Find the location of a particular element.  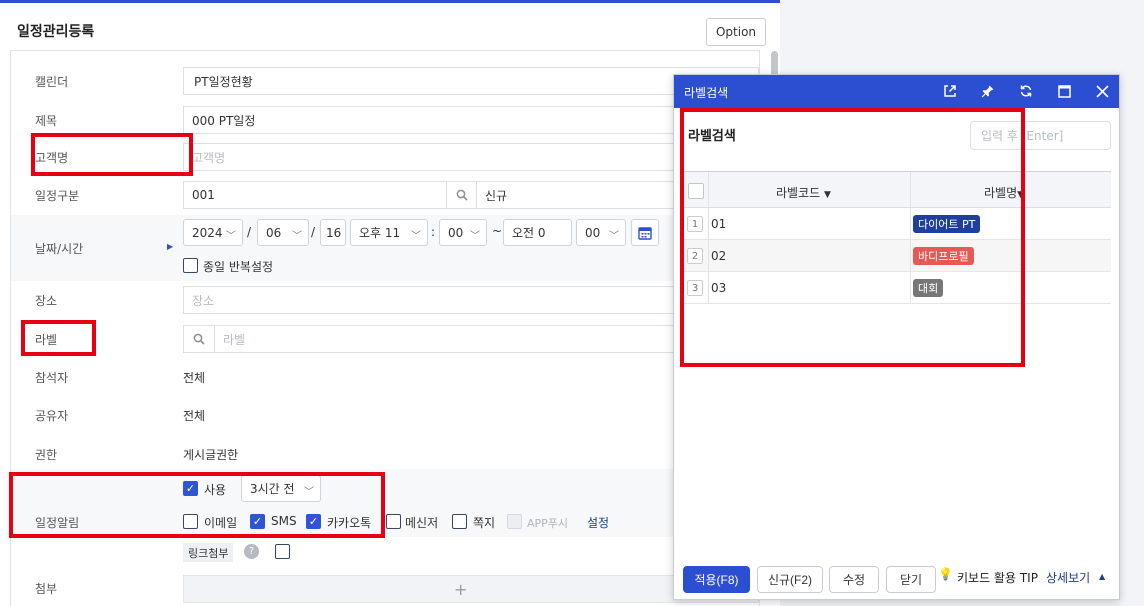

label-search-button is located at coordinates (199, 339).